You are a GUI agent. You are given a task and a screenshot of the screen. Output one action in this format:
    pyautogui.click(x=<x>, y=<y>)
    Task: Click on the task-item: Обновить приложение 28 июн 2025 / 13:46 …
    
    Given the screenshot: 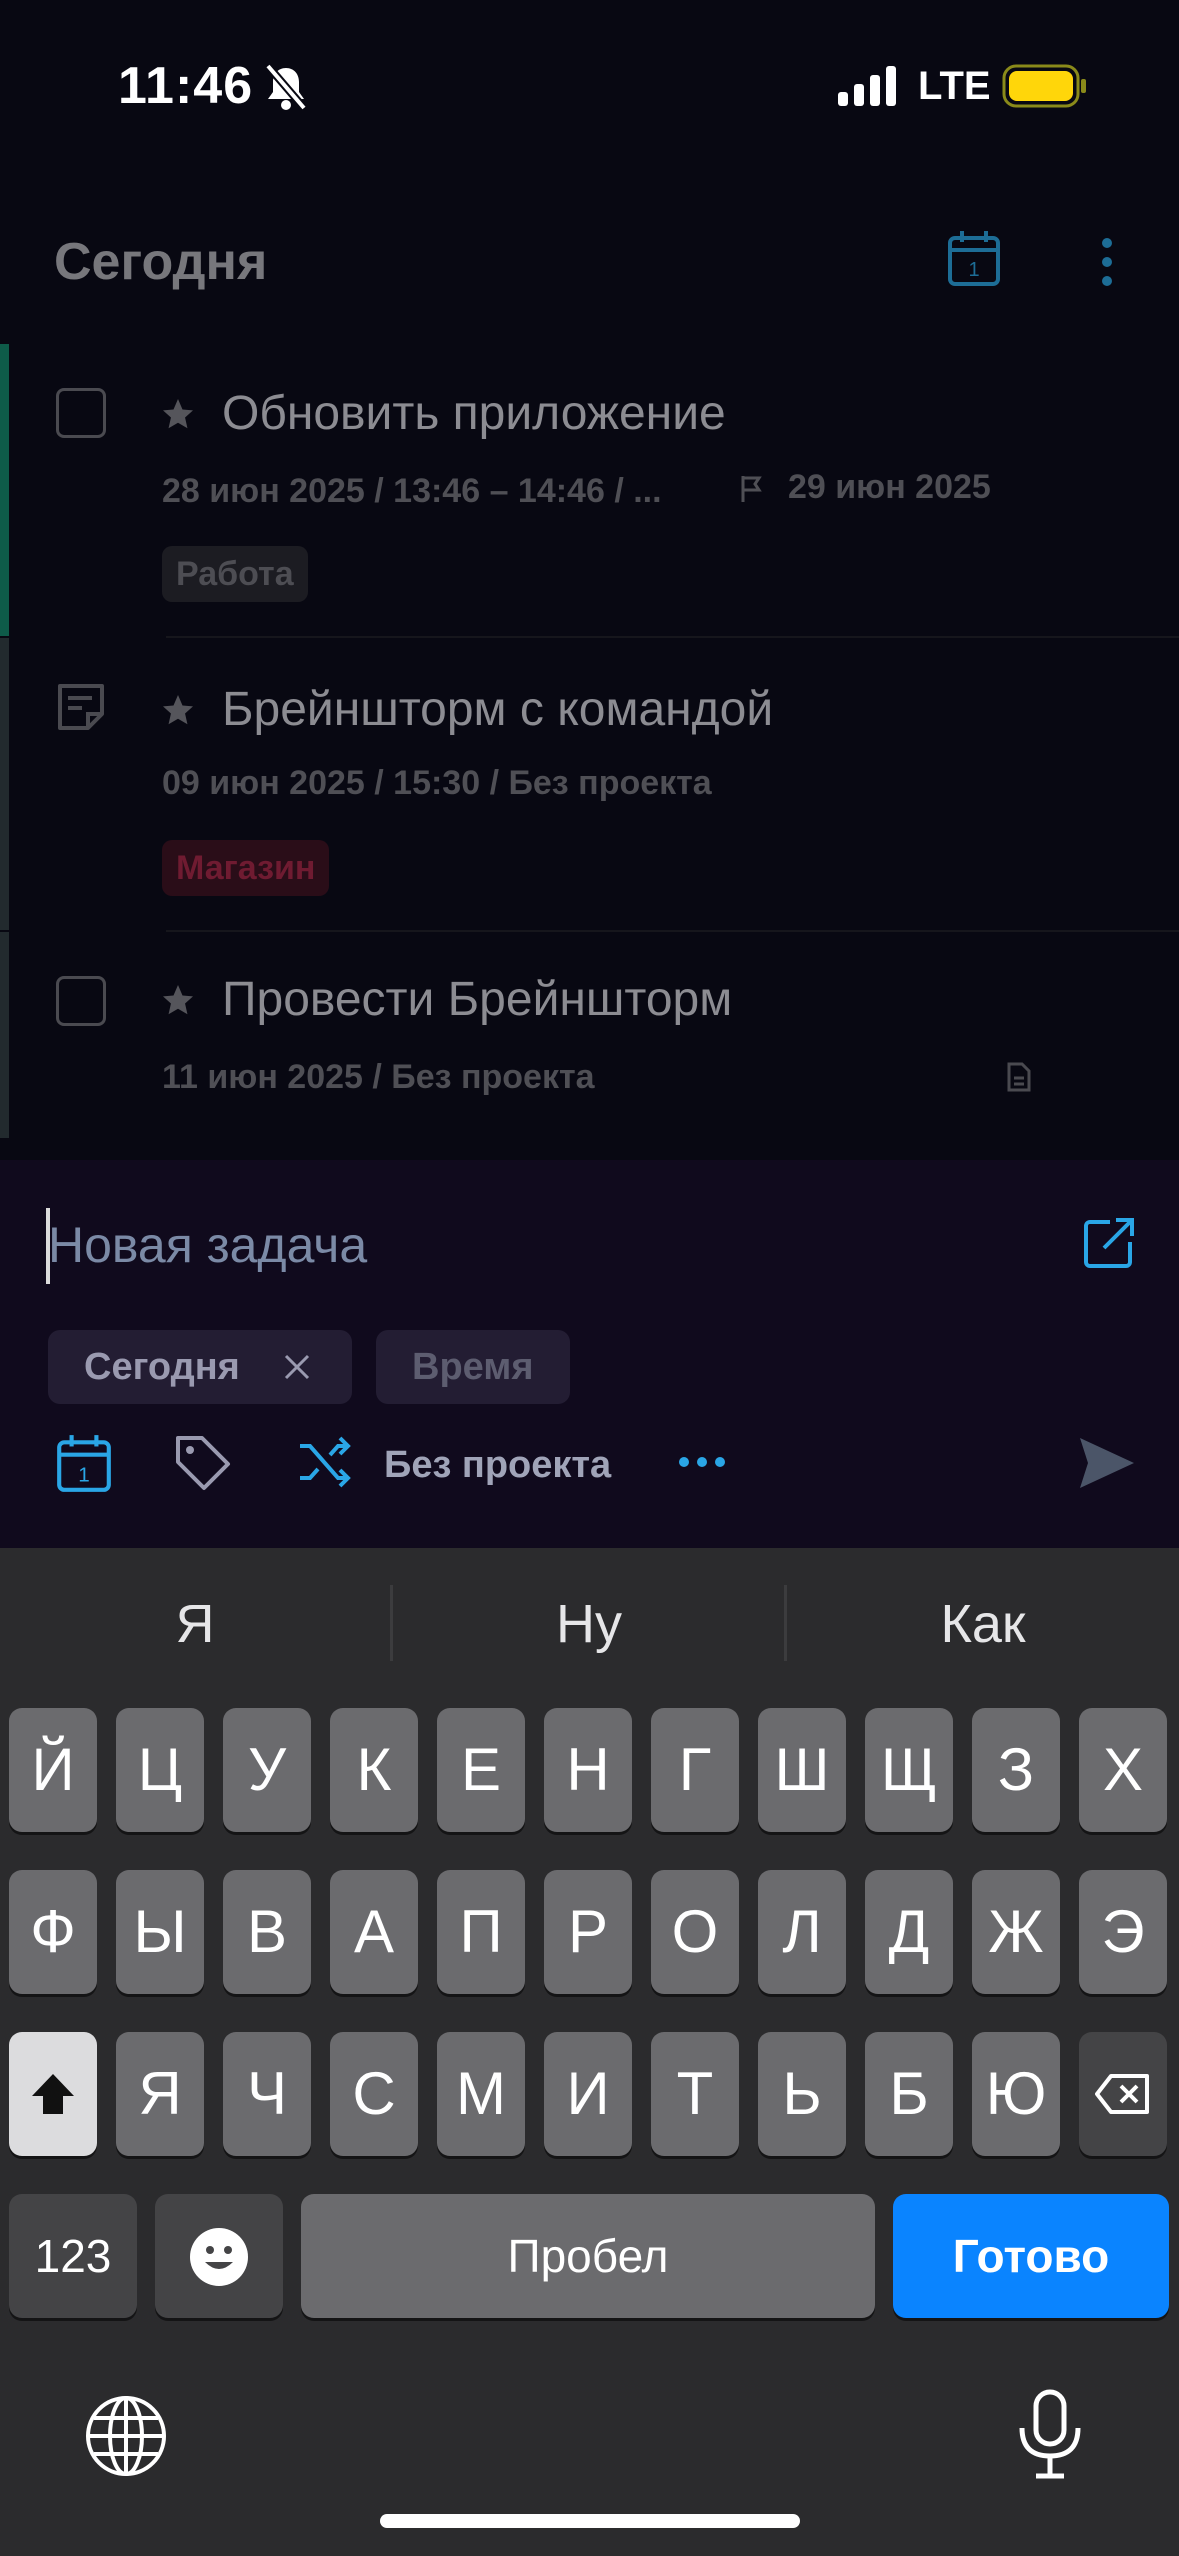 What is the action you would take?
    pyautogui.click(x=589, y=490)
    